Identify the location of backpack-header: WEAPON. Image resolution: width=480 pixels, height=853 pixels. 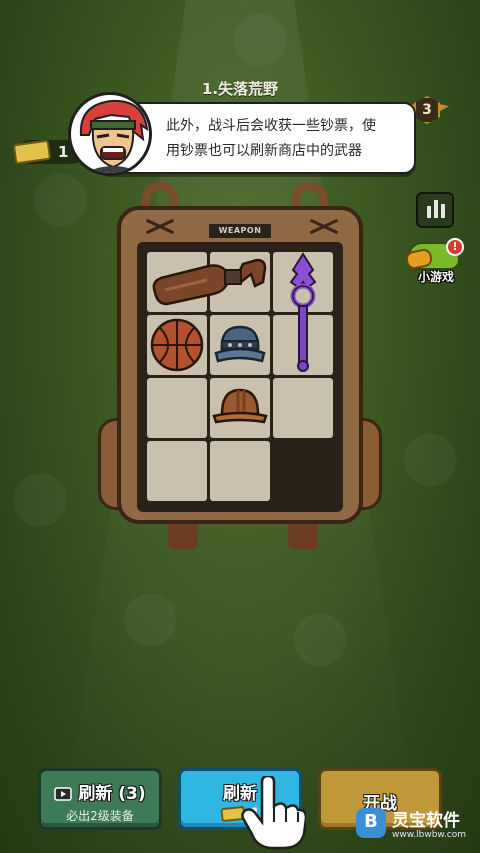
(240, 226).